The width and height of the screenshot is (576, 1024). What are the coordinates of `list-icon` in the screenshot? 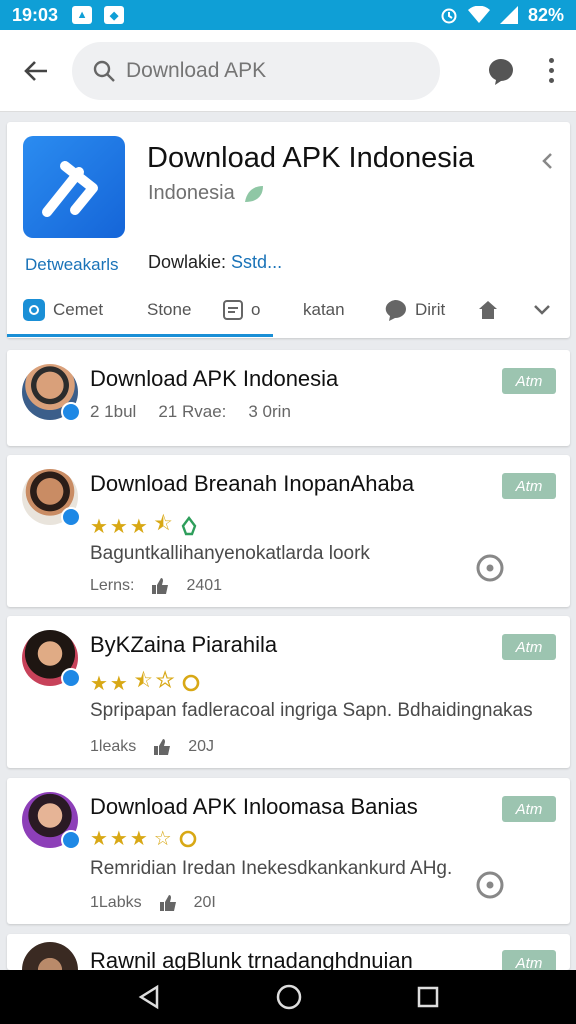 It's located at (233, 310).